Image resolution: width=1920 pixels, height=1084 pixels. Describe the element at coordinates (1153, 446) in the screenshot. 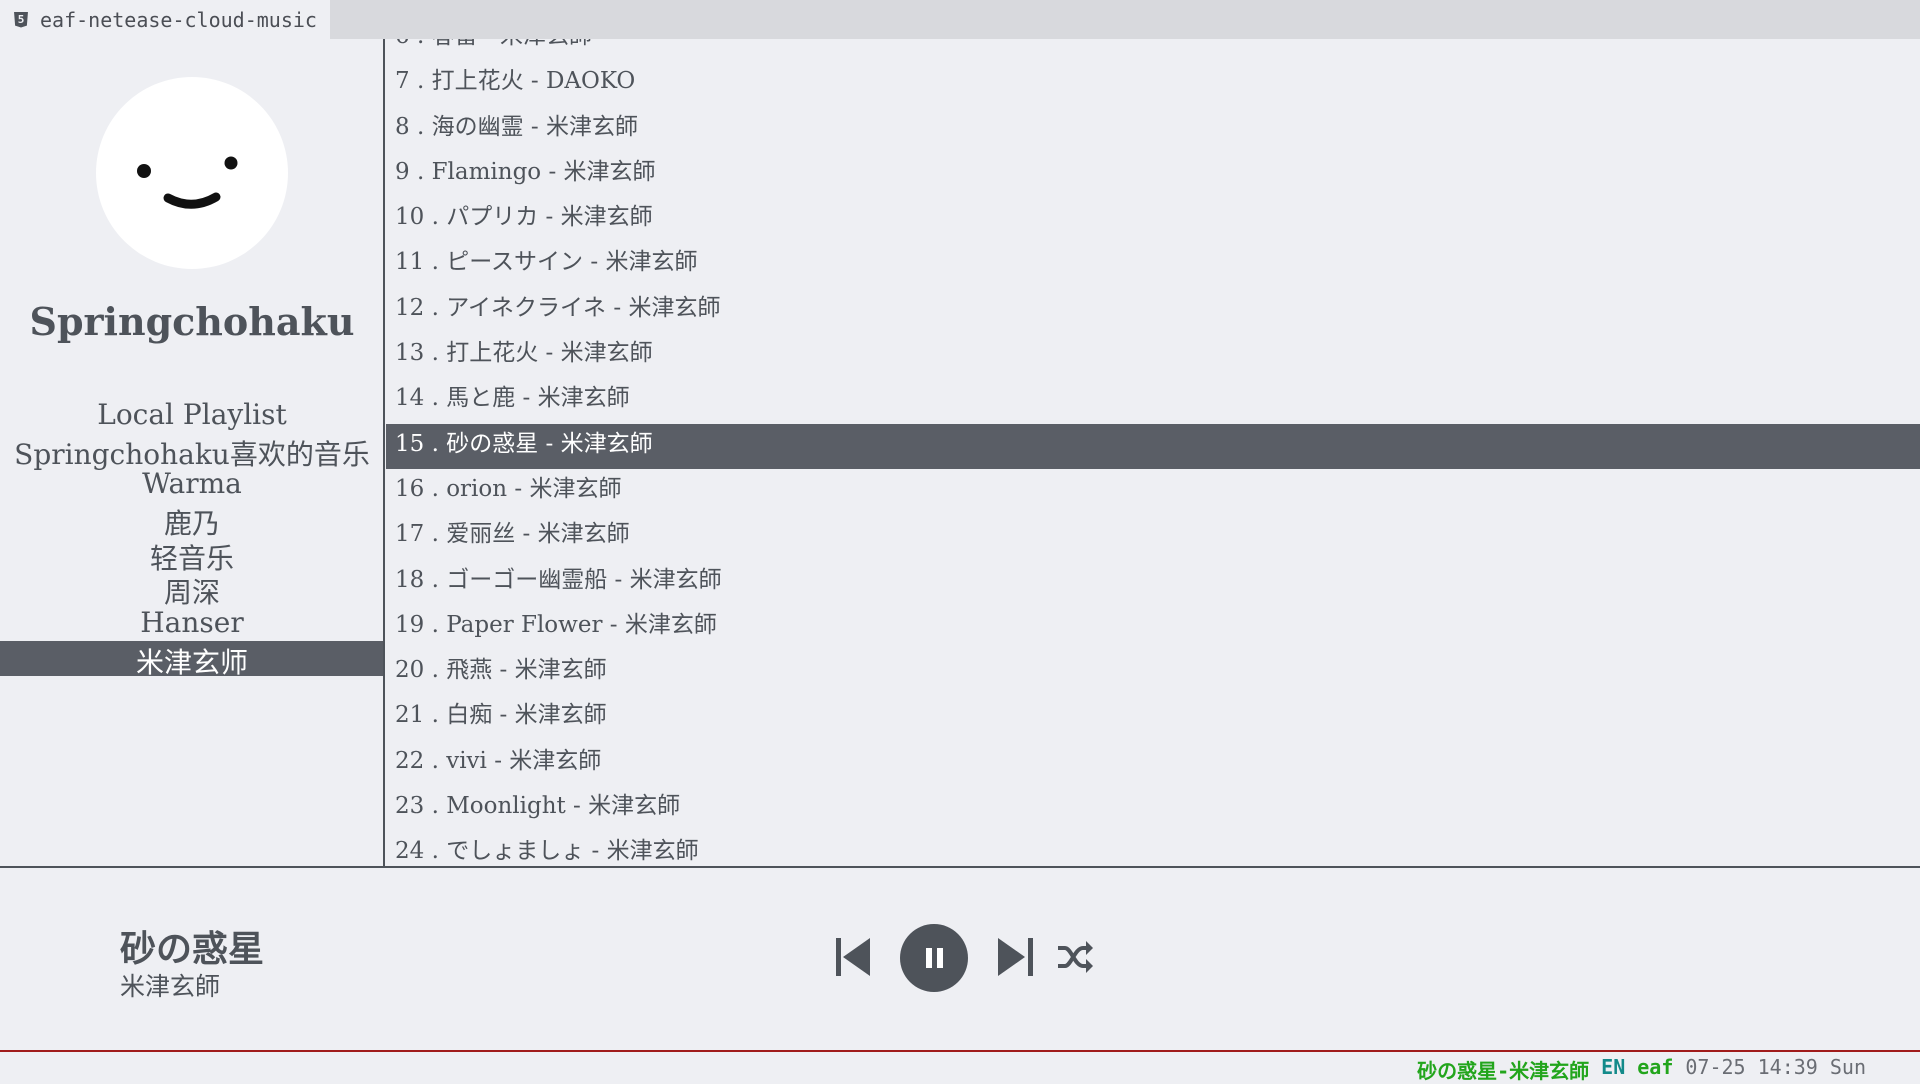

I see `song-item: 15 . 砂の惑星 - 米津玄師` at that location.